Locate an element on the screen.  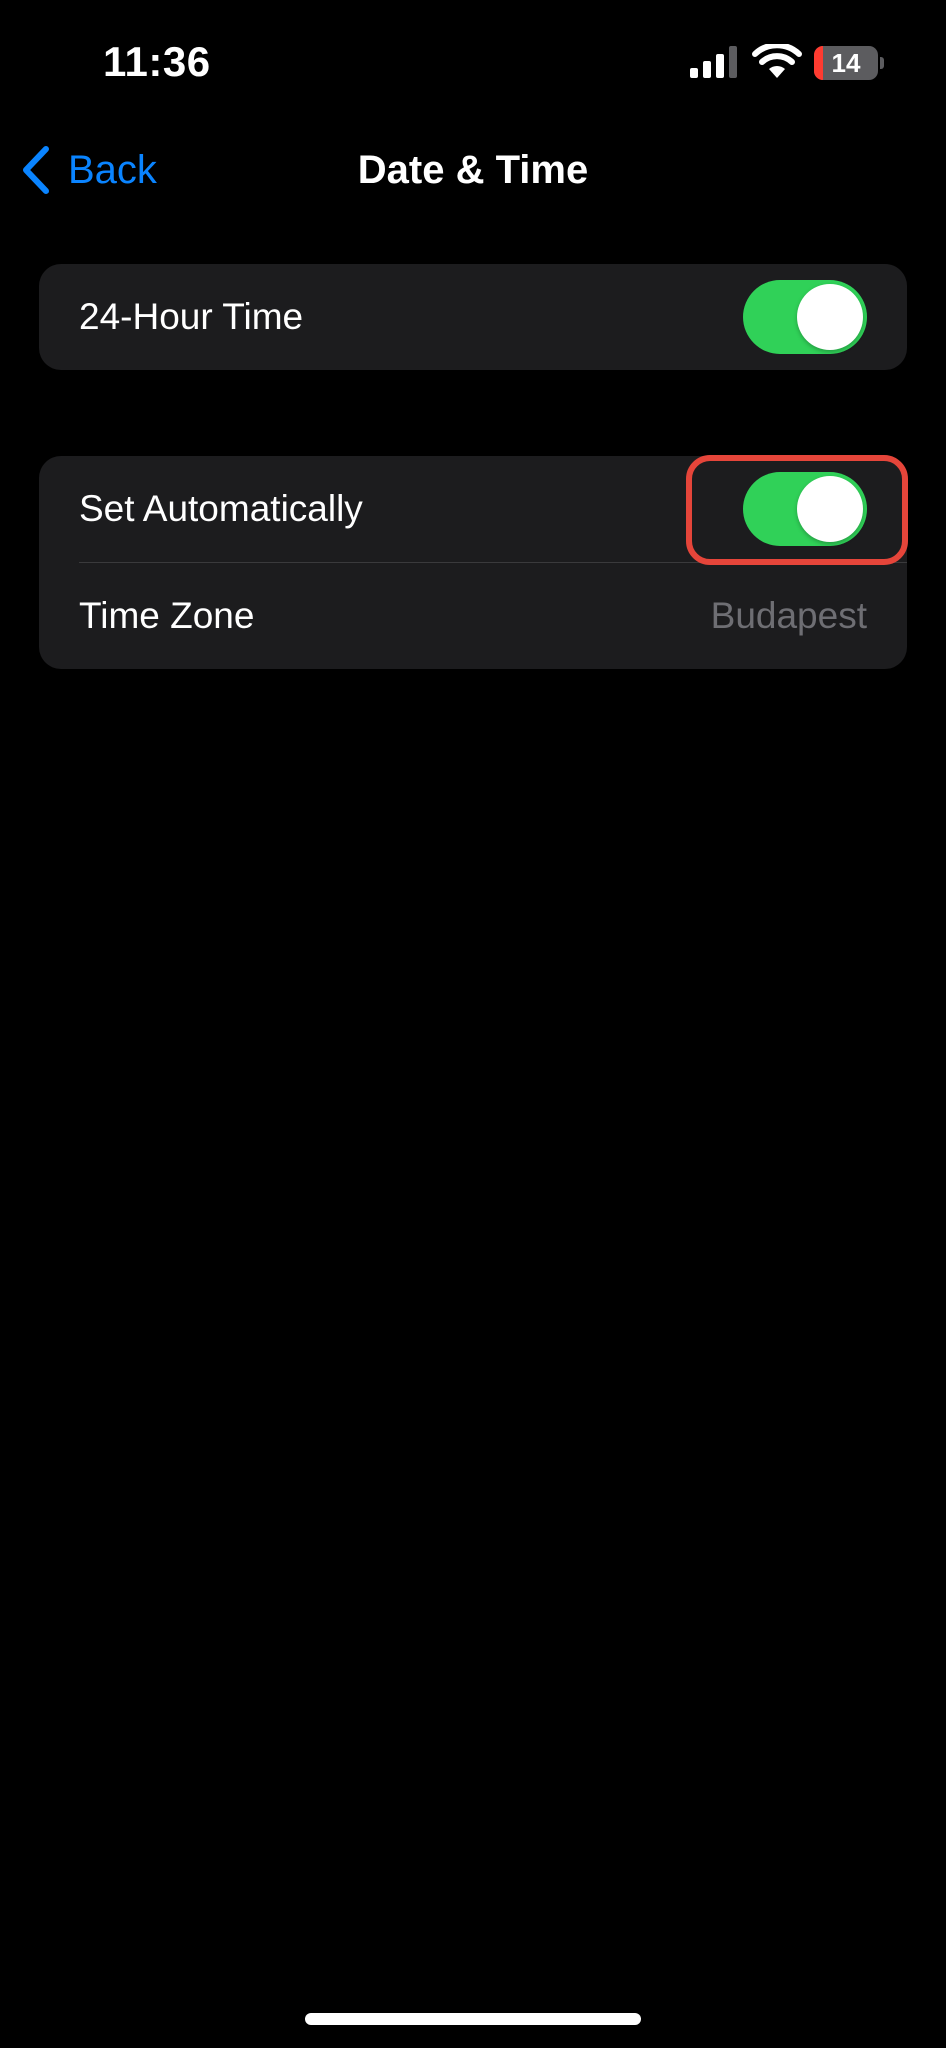
battery-level: 14 is located at coordinates (846, 63).